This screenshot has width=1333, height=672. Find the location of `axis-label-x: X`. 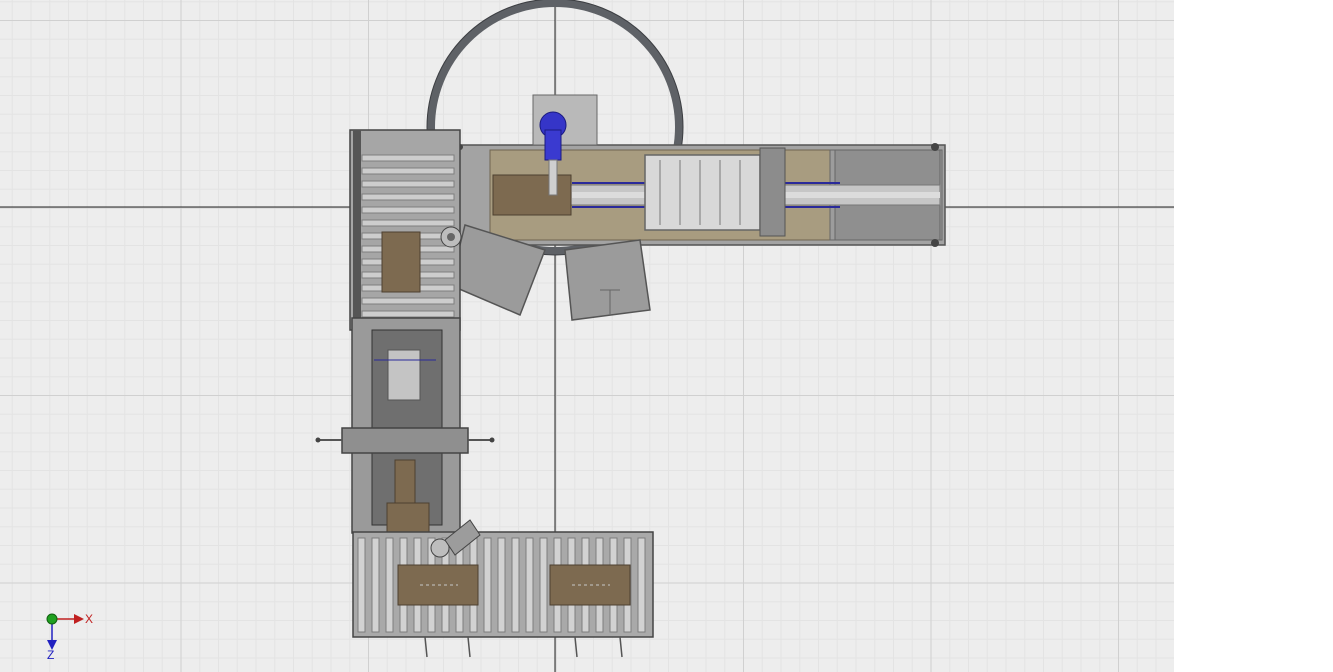

axis-label-x: X is located at coordinates (89, 619).